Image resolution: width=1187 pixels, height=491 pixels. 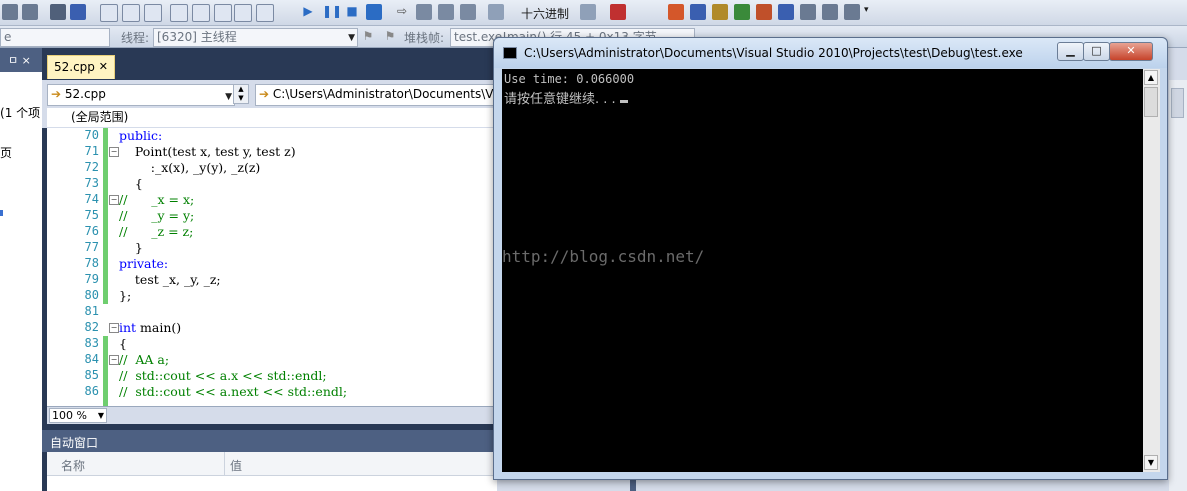 I want to click on align-right-icon, so click(x=30, y=12).